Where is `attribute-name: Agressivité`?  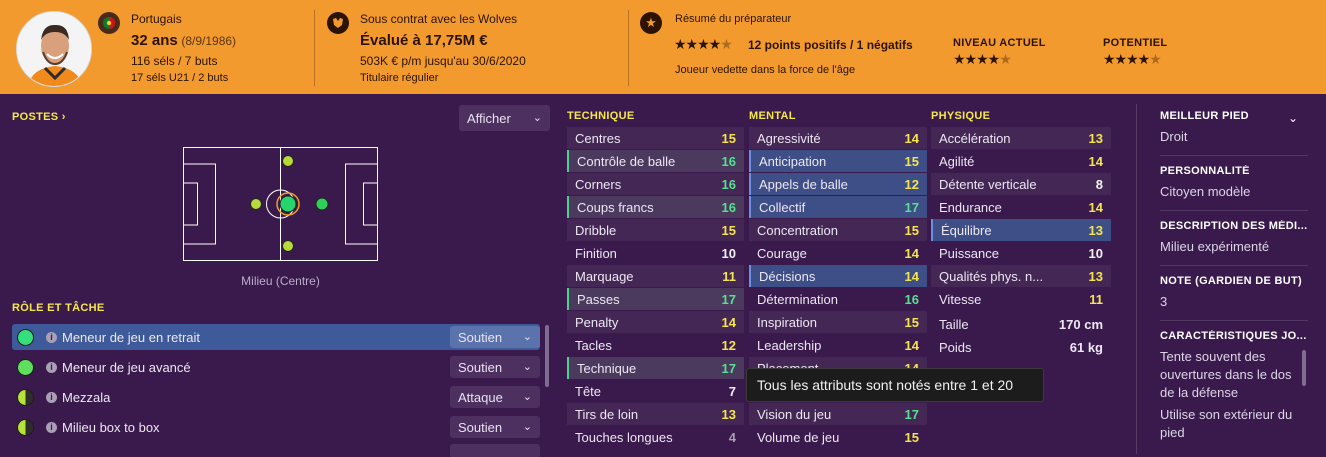 attribute-name: Agressivité is located at coordinates (789, 138).